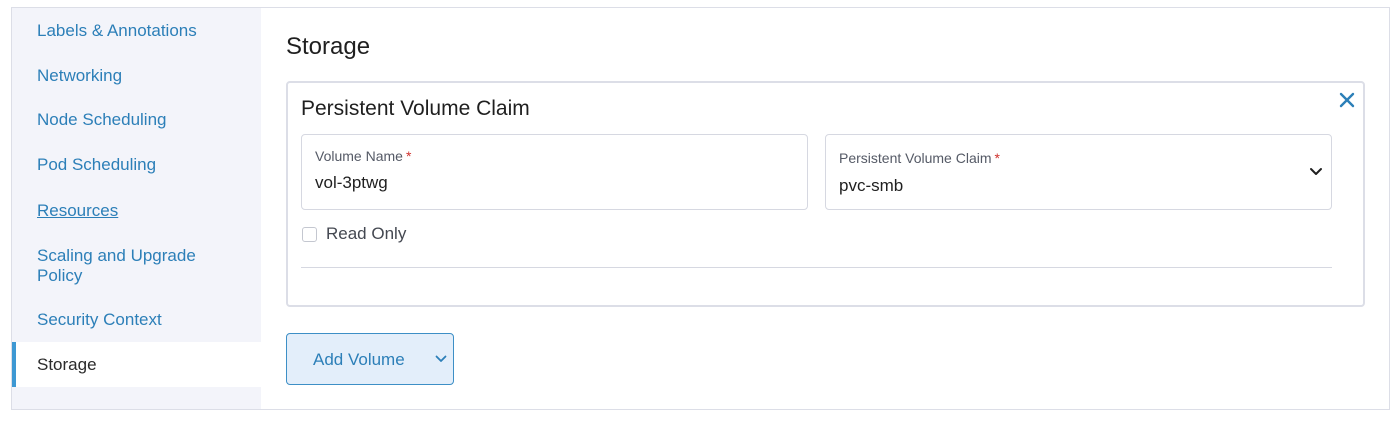 This screenshot has width=1400, height=423. I want to click on page-title: Storage, so click(328, 46).